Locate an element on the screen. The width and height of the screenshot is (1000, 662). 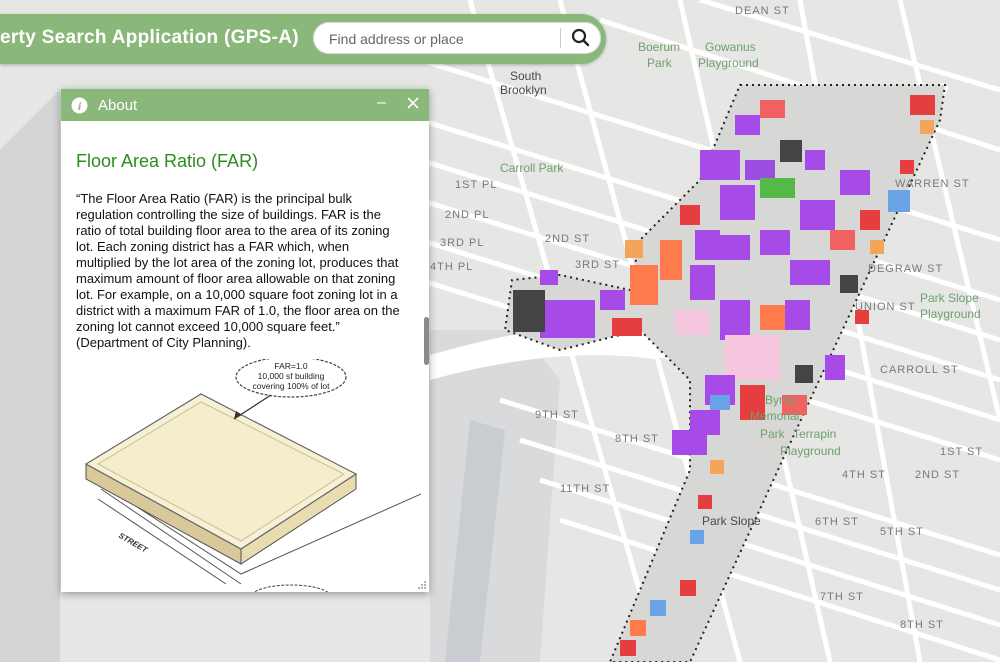
street-label: 11TH ST is located at coordinates (585, 489).